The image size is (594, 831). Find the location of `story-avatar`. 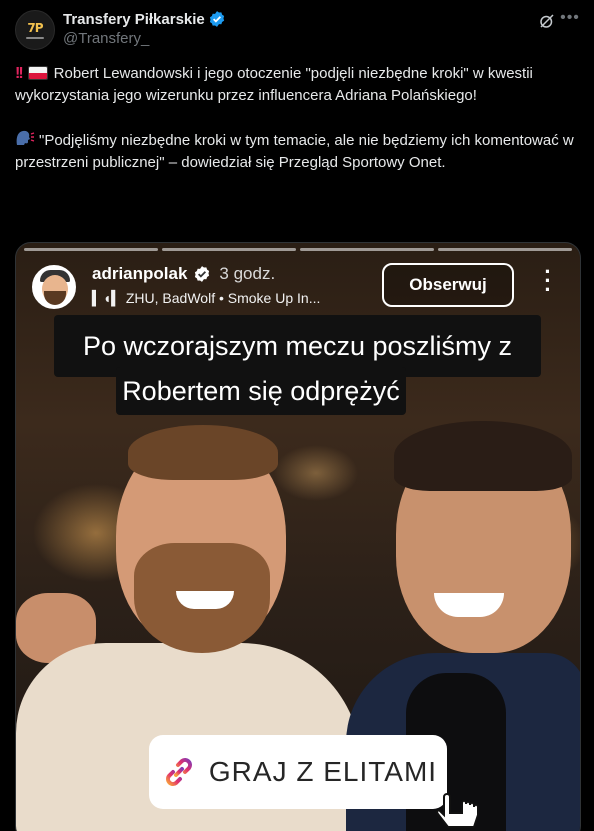

story-avatar is located at coordinates (54, 287).